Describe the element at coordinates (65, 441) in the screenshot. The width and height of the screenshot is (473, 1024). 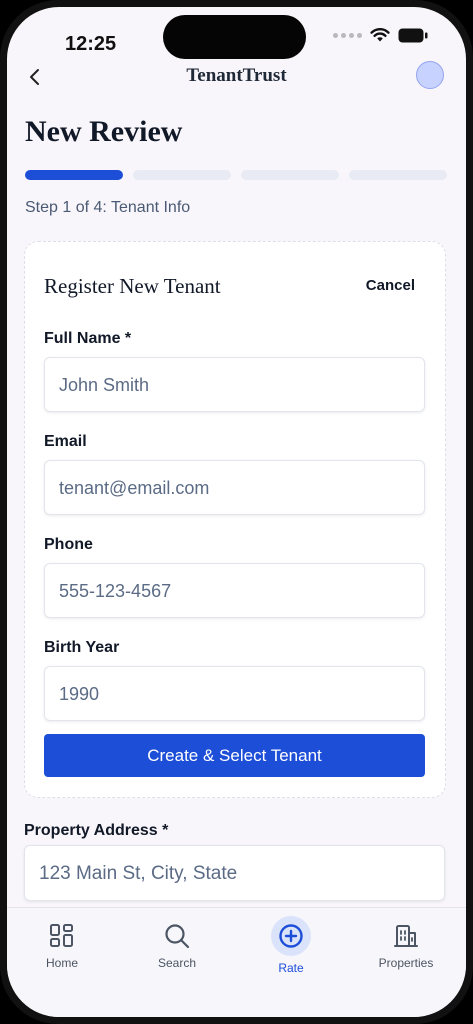
I see `email-label: Email` at that location.